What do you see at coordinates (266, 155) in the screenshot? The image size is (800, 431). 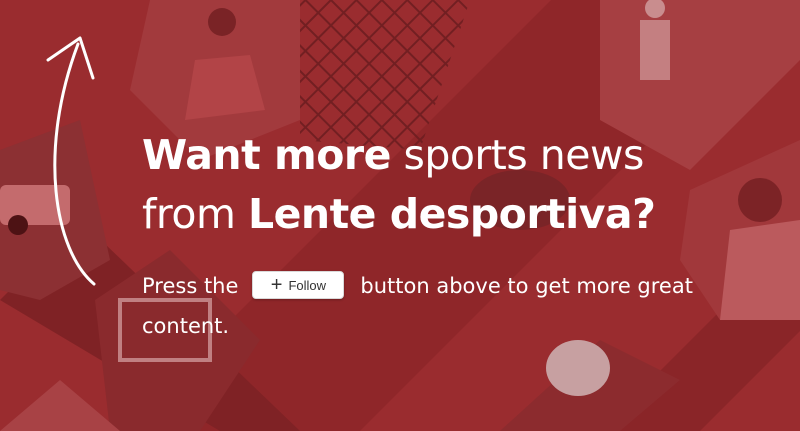 I see `headline-bold-1: Want more` at bounding box center [266, 155].